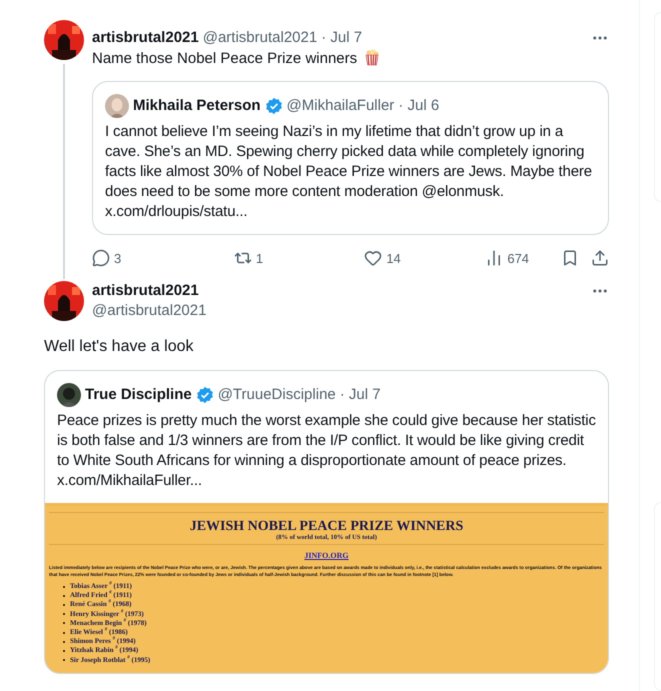  I want to click on quoted-author-name: True Discipline, so click(138, 395).